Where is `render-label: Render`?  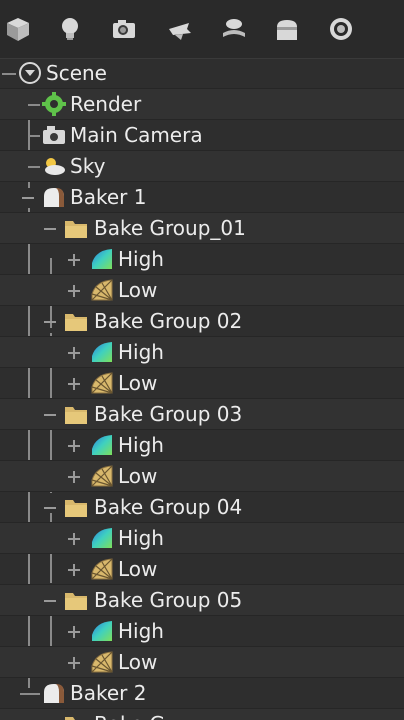 render-label: Render is located at coordinates (106, 104).